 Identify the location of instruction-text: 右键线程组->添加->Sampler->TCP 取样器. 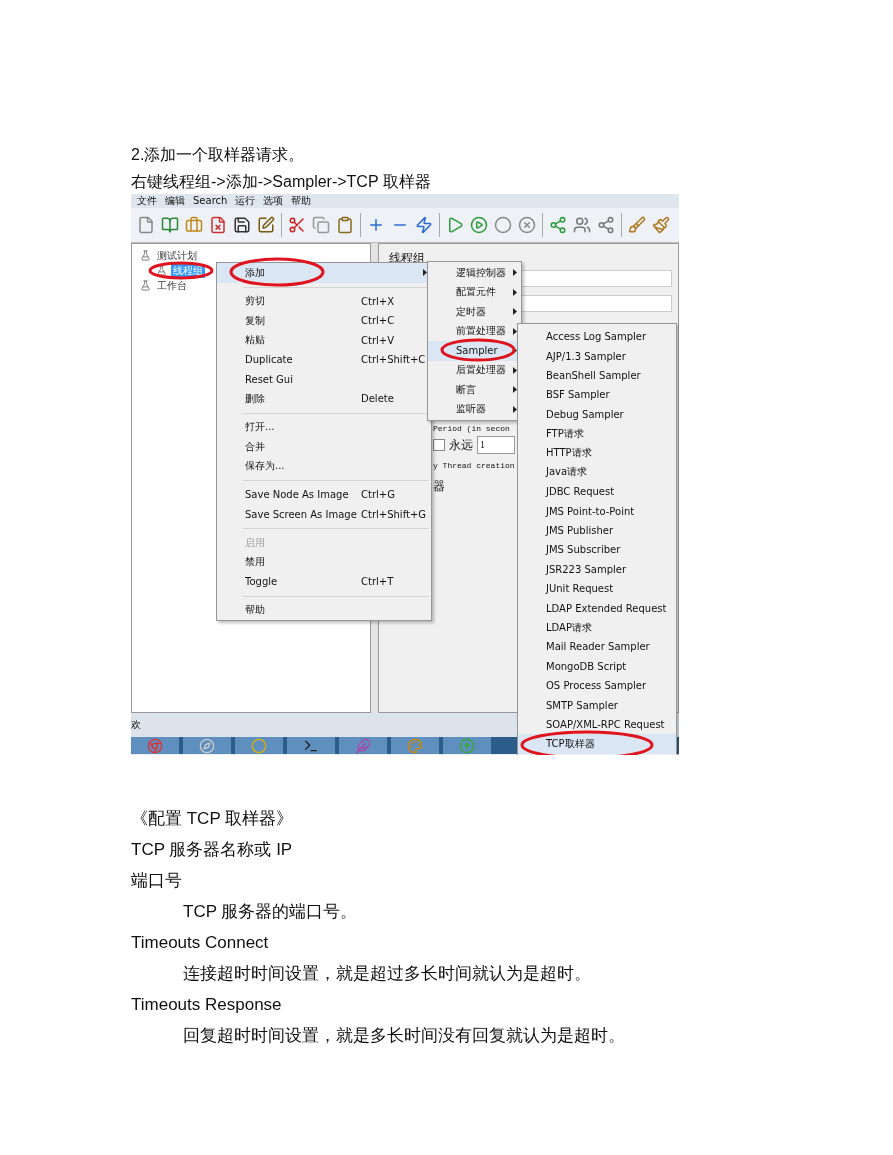
(281, 182).